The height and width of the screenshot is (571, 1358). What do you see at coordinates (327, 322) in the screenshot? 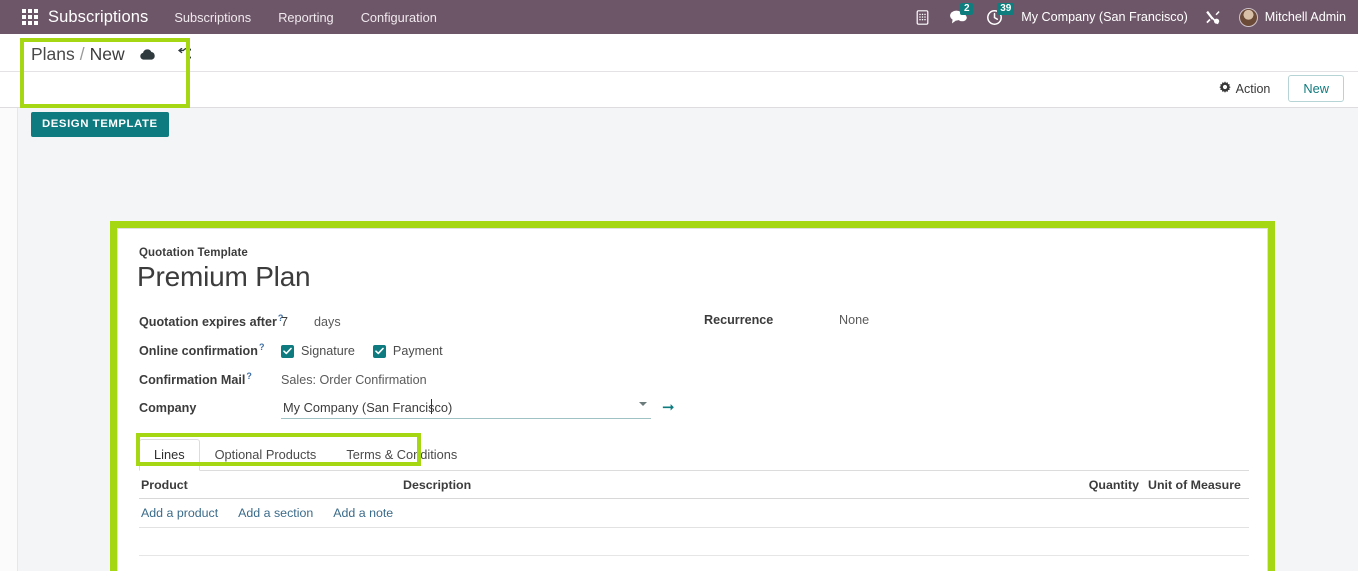
I see `field-unit-days: days` at bounding box center [327, 322].